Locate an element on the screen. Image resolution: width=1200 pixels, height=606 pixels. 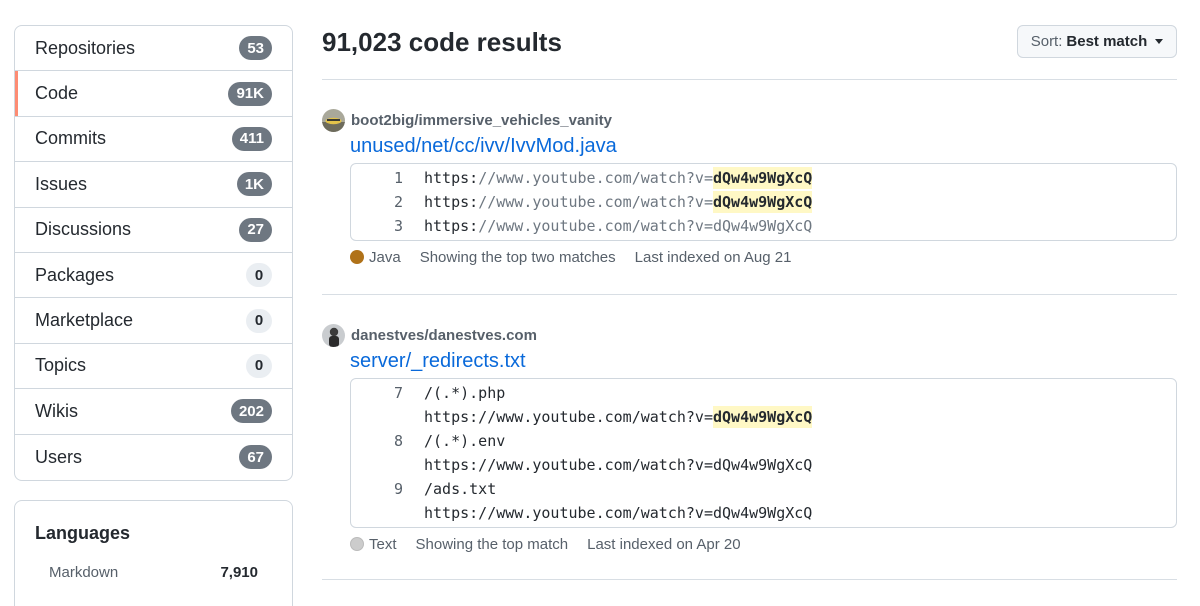
nav-item-label: Marketplace is located at coordinates (84, 320).